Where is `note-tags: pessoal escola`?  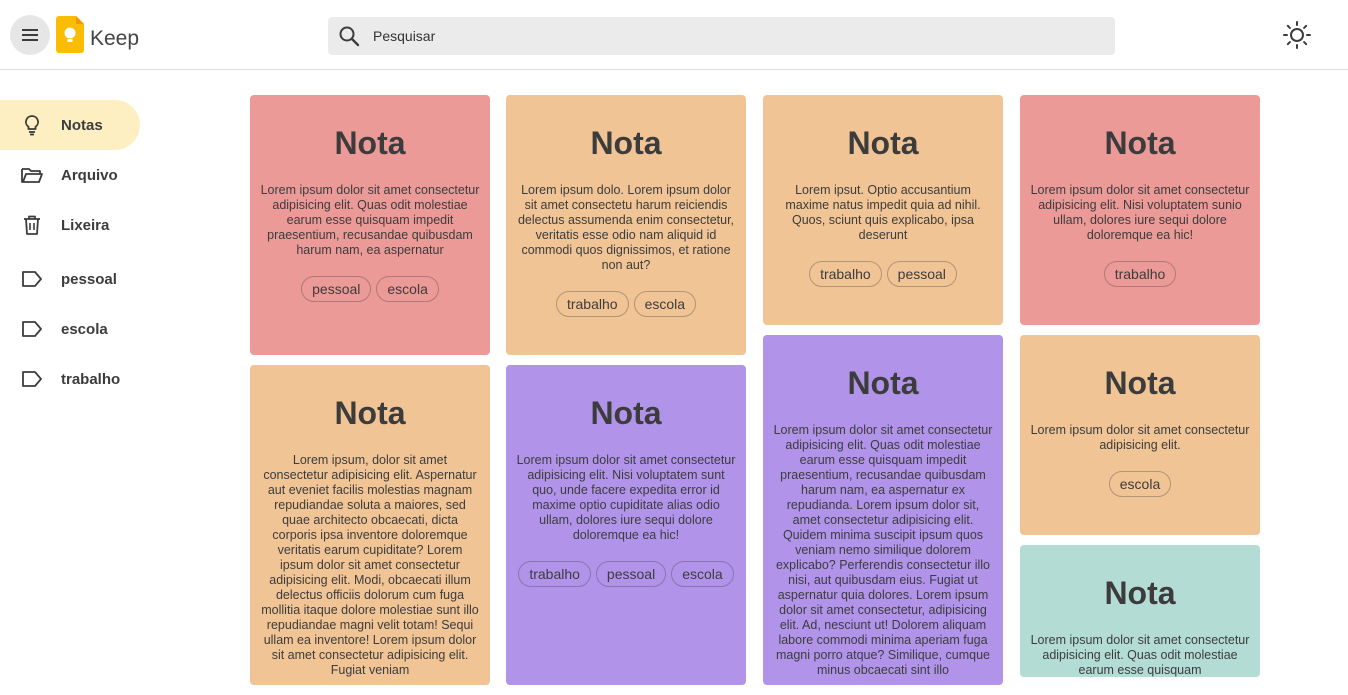
note-tags: pessoal escola is located at coordinates (370, 289).